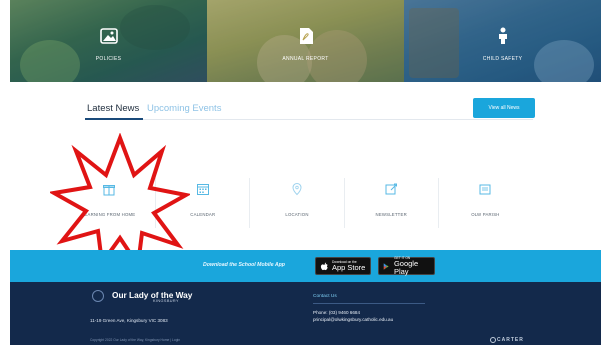  I want to click on apple-icon, so click(324, 266).